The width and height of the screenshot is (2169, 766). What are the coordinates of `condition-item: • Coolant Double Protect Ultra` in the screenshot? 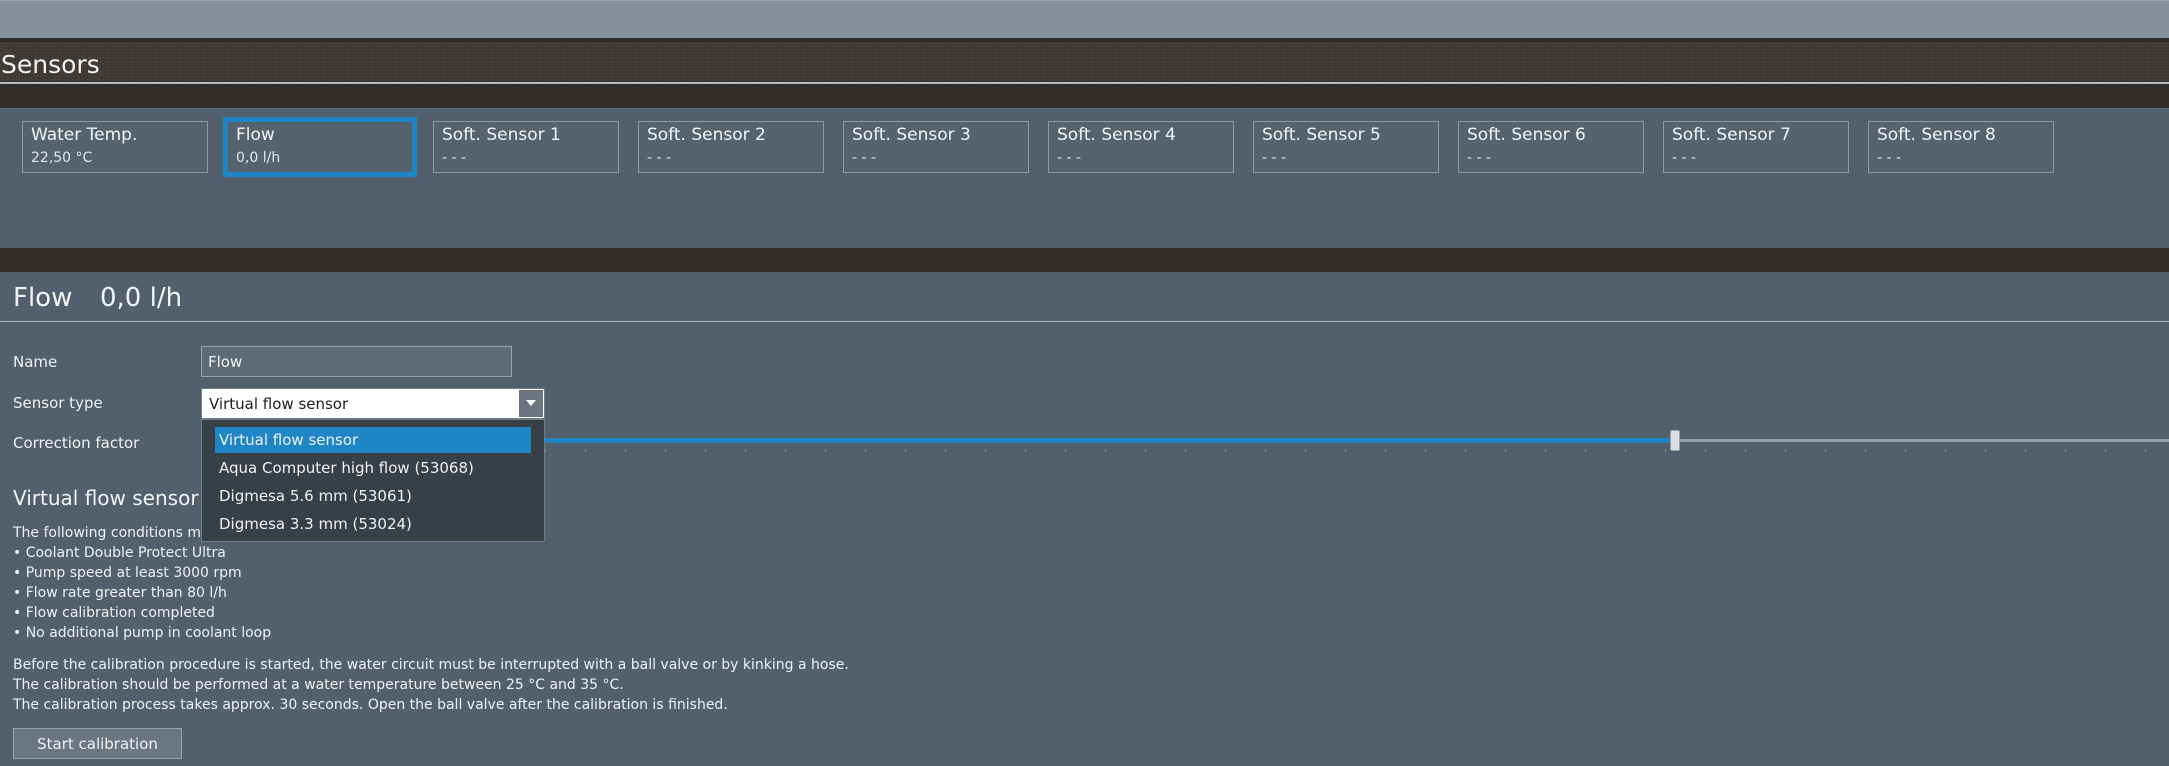 It's located at (119, 553).